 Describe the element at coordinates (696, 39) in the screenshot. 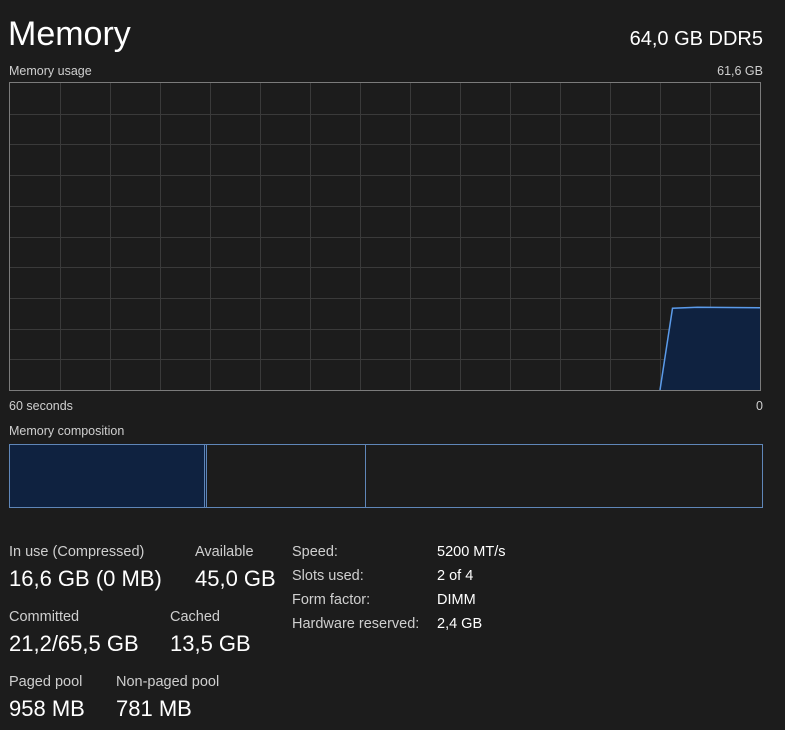

I see `memory-spec: 64,0 GB DDR5` at that location.